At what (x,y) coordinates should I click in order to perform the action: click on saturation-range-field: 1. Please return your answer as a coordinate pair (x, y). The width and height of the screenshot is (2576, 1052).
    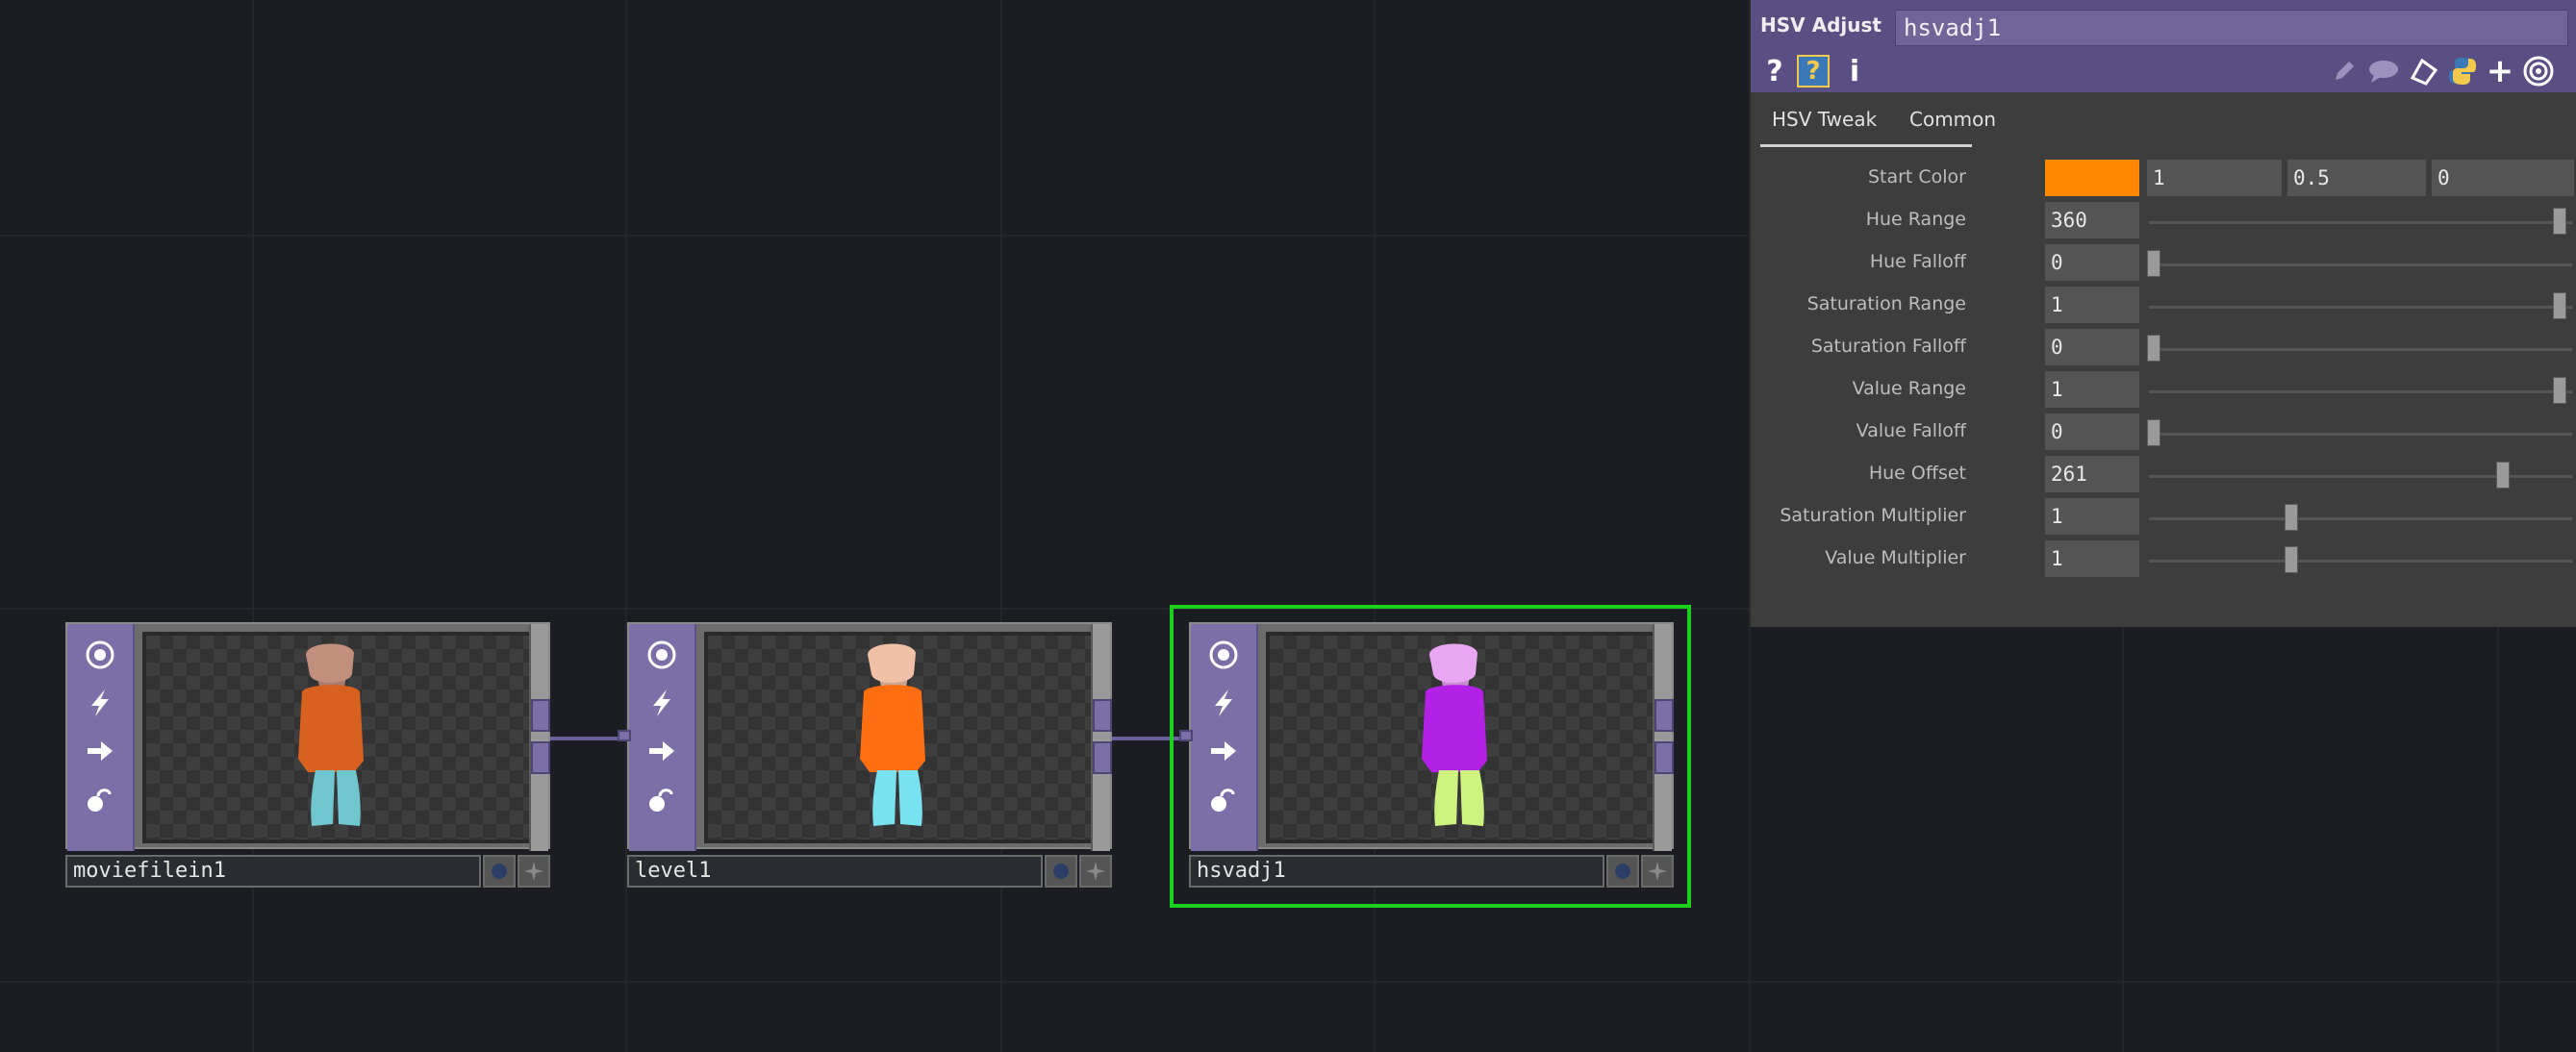
    Looking at the image, I should click on (2092, 305).